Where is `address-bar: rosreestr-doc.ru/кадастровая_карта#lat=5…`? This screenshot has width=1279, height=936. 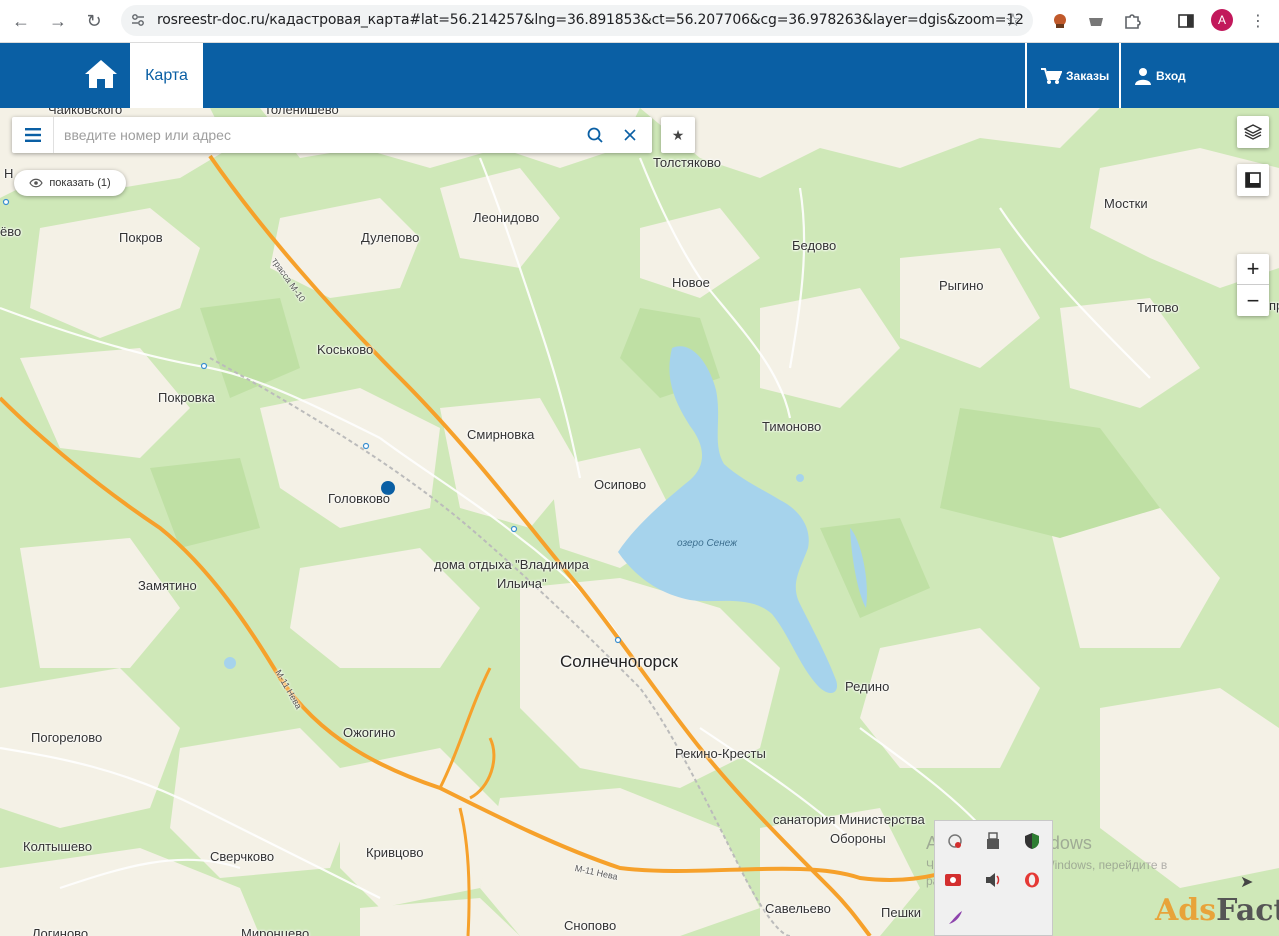
address-bar: rosreestr-doc.ru/кадастровая_карта#lat=5… is located at coordinates (577, 20).